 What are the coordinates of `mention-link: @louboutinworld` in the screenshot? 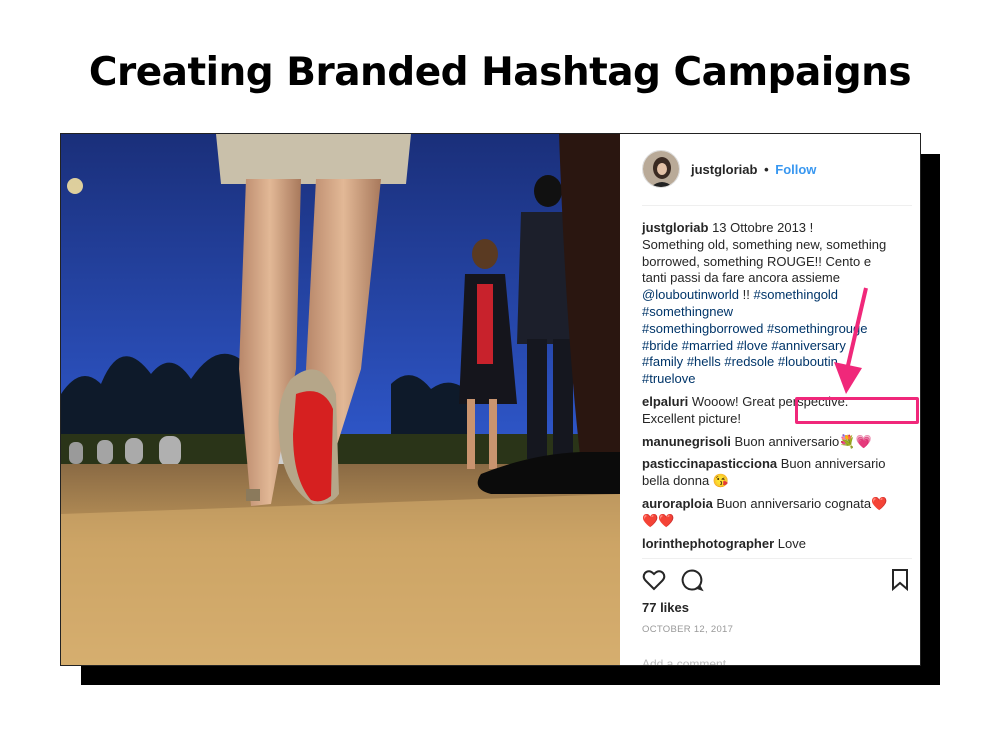 It's located at (690, 294).